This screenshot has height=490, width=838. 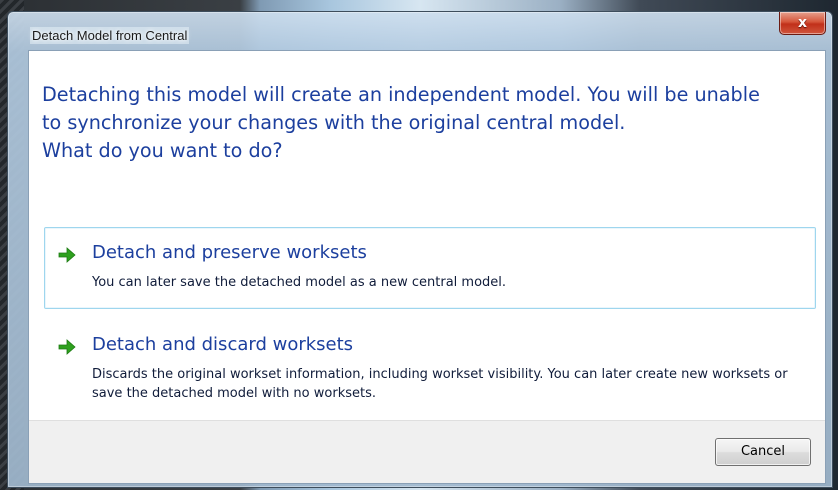 What do you see at coordinates (229, 252) in the screenshot?
I see `option-title: Detach and preserve worksets` at bounding box center [229, 252].